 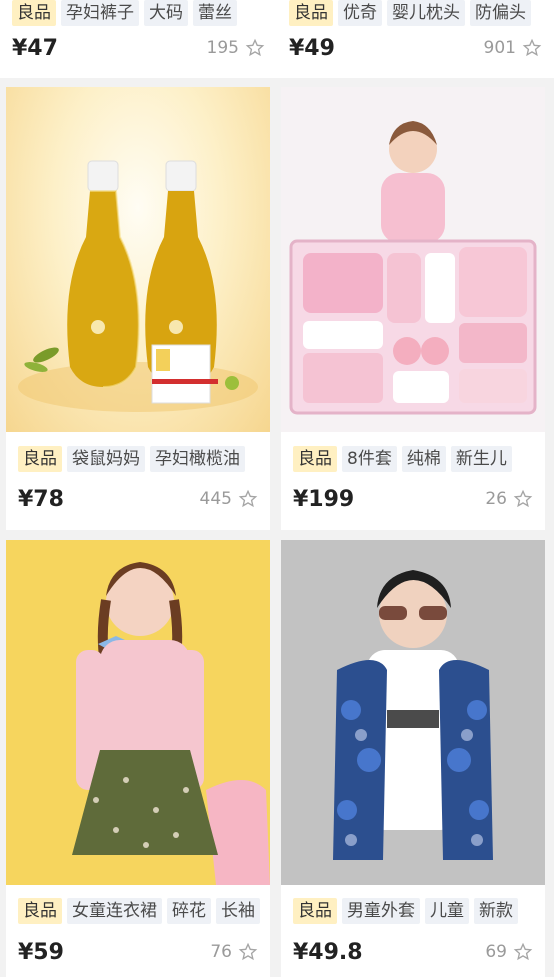 I want to click on like-meta: 76, so click(x=234, y=952).